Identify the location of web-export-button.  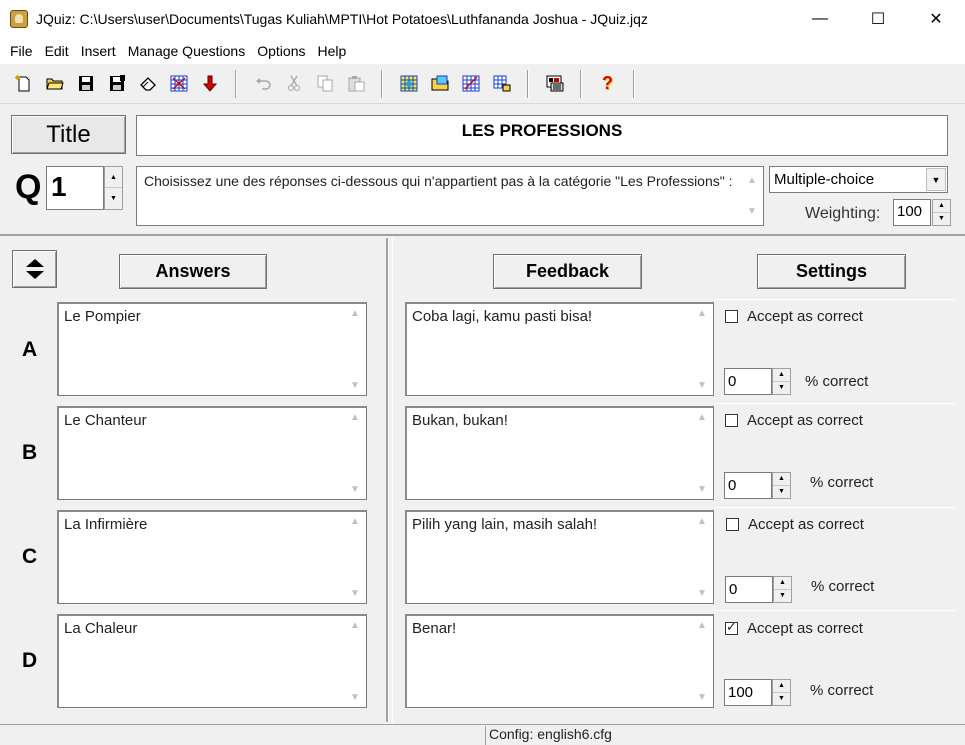
(501, 84).